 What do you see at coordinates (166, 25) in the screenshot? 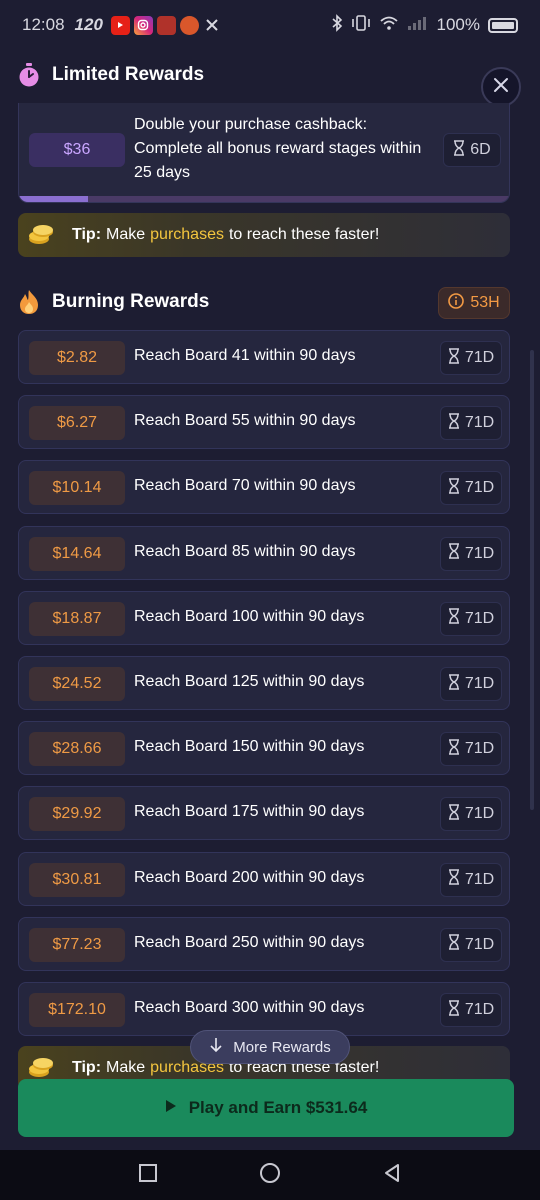
I see `game-app-icon` at bounding box center [166, 25].